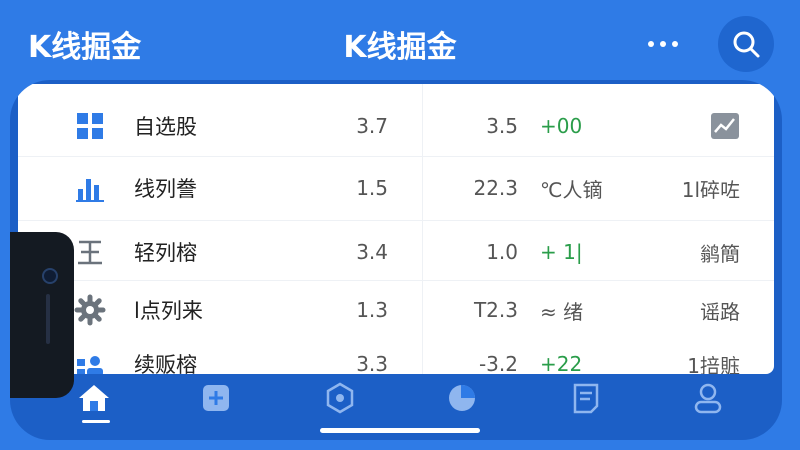 The image size is (800, 450). What do you see at coordinates (372, 252) in the screenshot?
I see `stock-value-1: 3.4` at bounding box center [372, 252].